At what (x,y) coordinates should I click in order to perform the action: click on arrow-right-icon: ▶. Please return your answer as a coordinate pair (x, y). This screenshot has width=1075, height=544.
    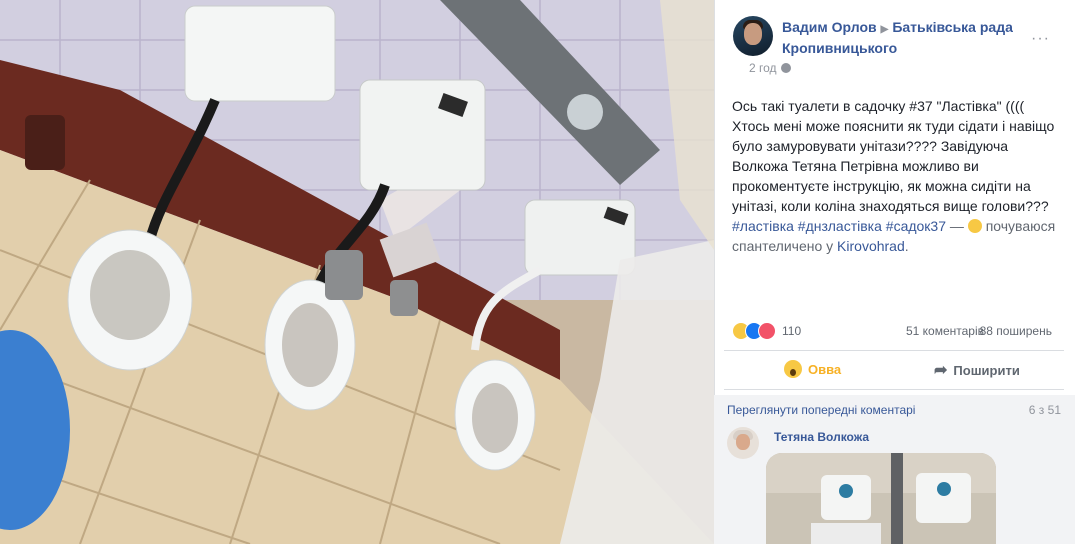
    Looking at the image, I should click on (884, 29).